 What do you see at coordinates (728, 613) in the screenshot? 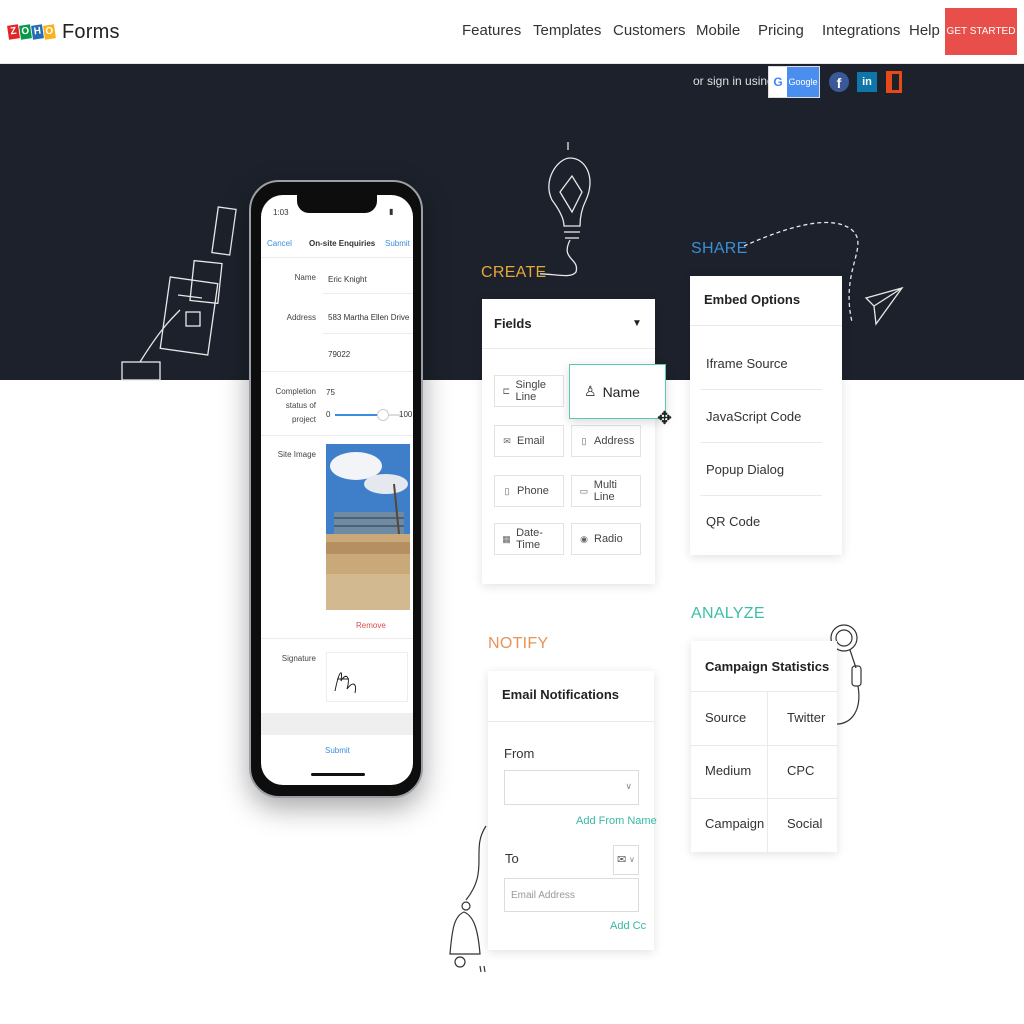
I see `analyze-section-label: ANALYZE` at bounding box center [728, 613].